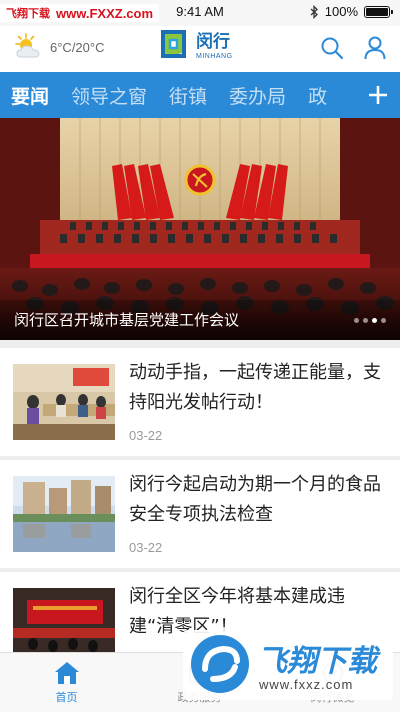 This screenshot has width=400, height=712. Describe the element at coordinates (257, 95) in the screenshot. I see `tab-bureaus: 委办局` at that location.